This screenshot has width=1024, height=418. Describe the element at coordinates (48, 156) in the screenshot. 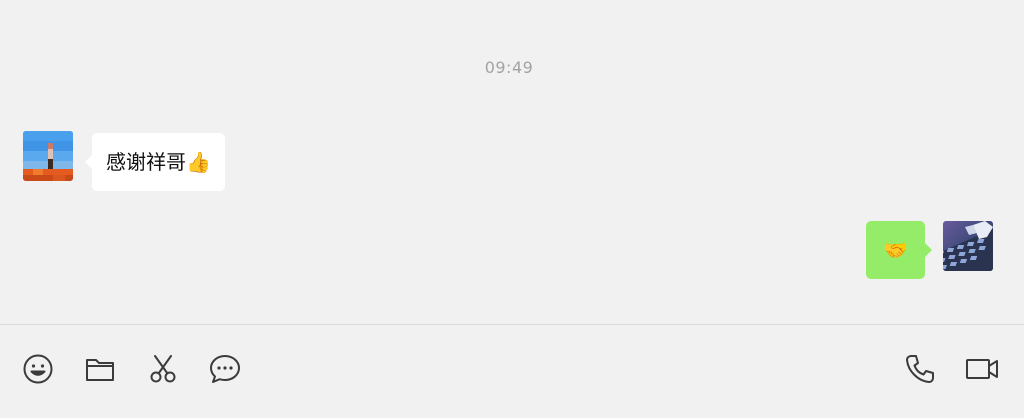

I see `contact-avatar` at that location.